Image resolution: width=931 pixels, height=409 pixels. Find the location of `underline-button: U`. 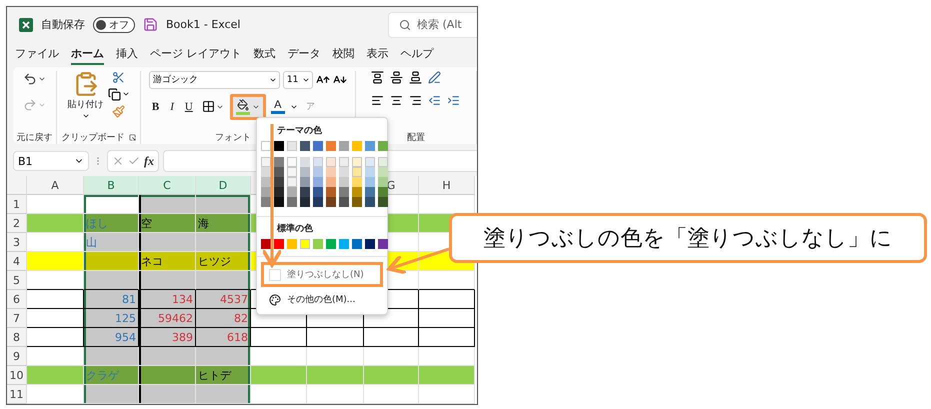

underline-button: U is located at coordinates (189, 106).